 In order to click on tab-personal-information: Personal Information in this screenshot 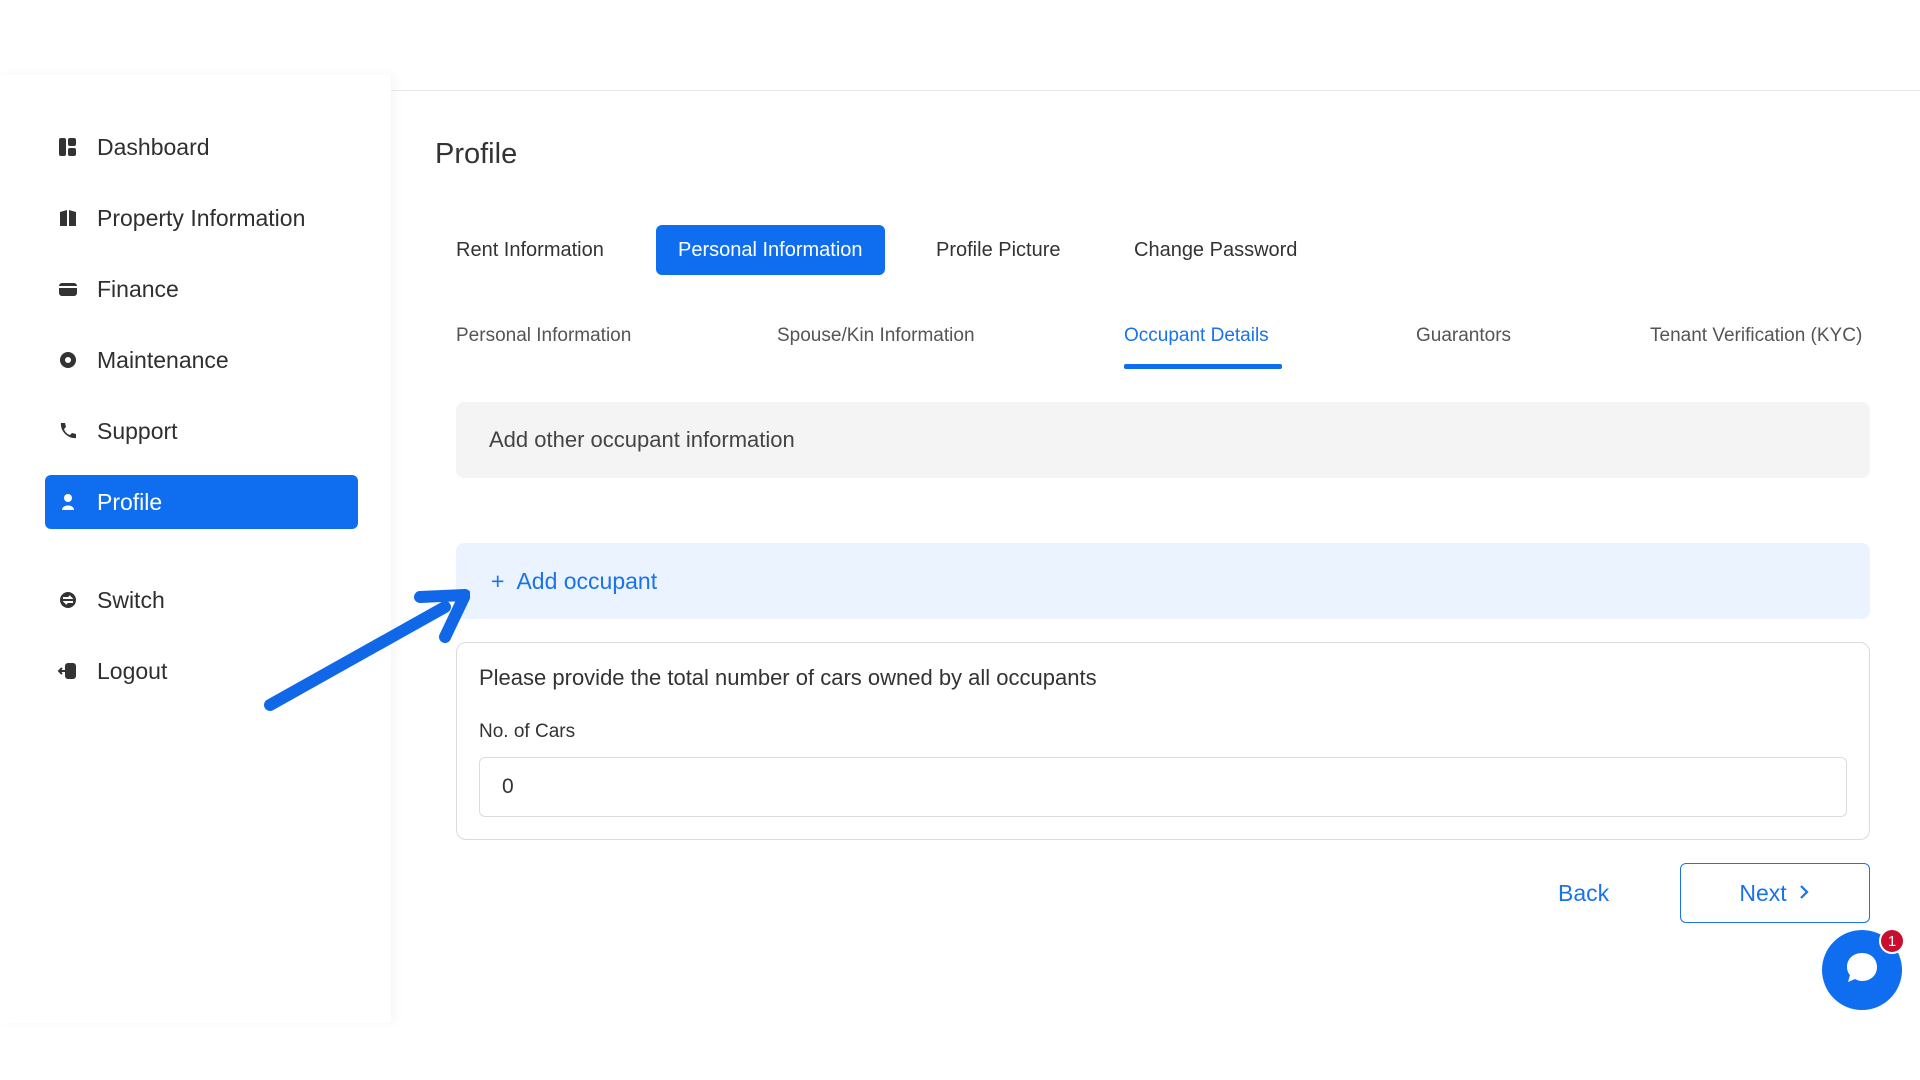, I will do `click(770, 250)`.